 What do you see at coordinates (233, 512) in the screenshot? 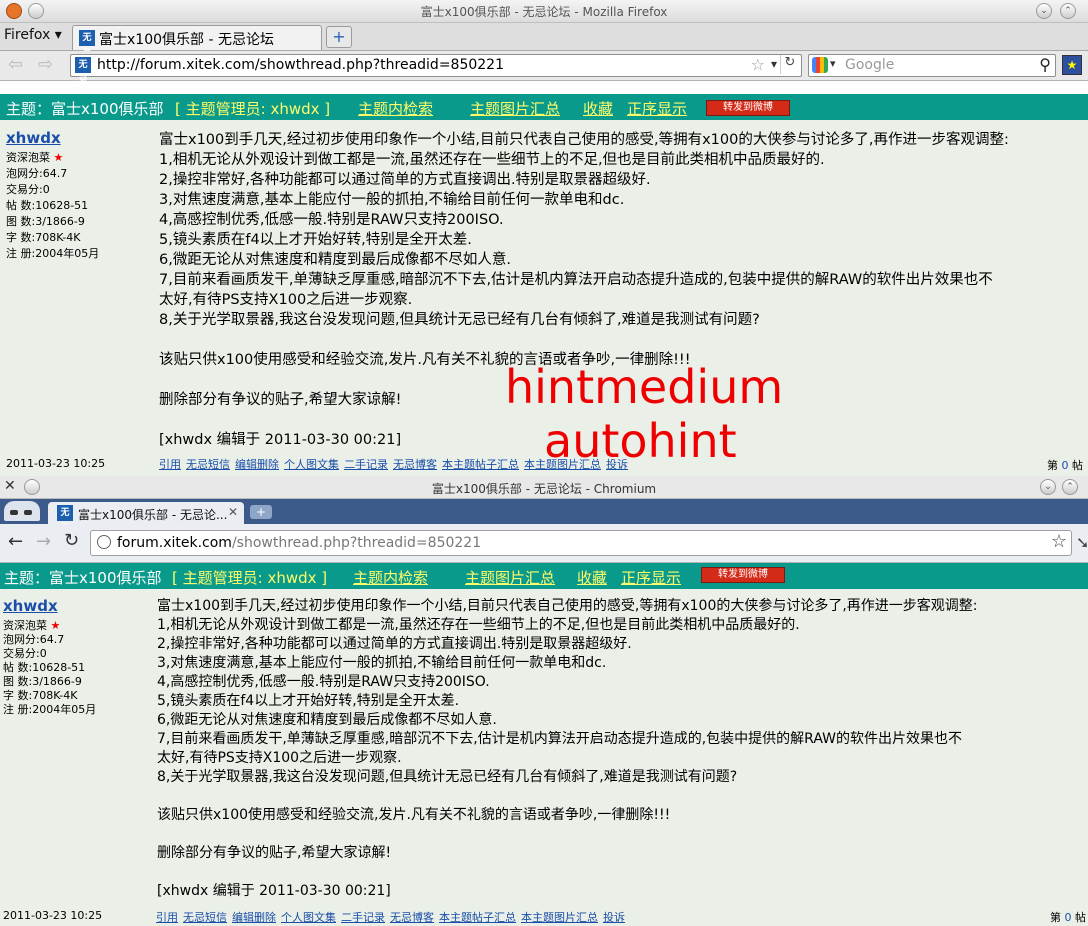
I see `close-tab-icon: ✕` at bounding box center [233, 512].